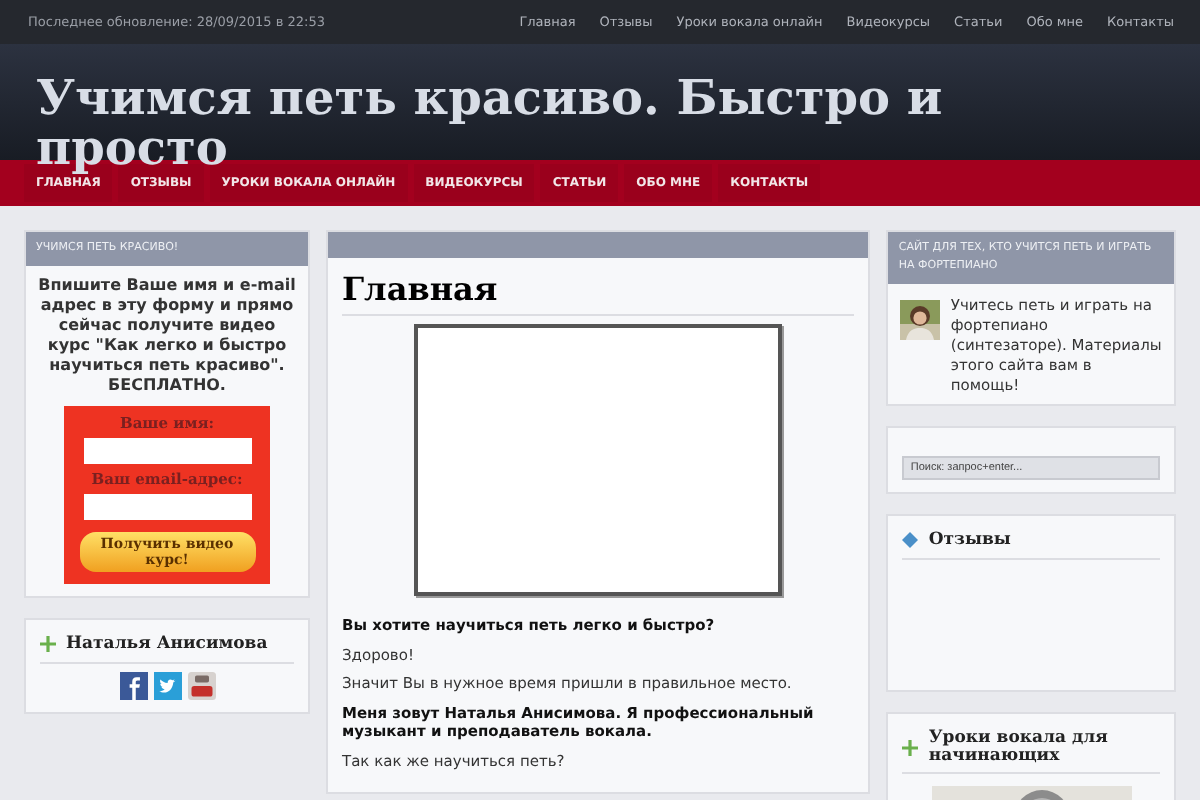 The height and width of the screenshot is (800, 1200). What do you see at coordinates (167, 644) in the screenshot?
I see `widget-title: Наталья Анисимова` at bounding box center [167, 644].